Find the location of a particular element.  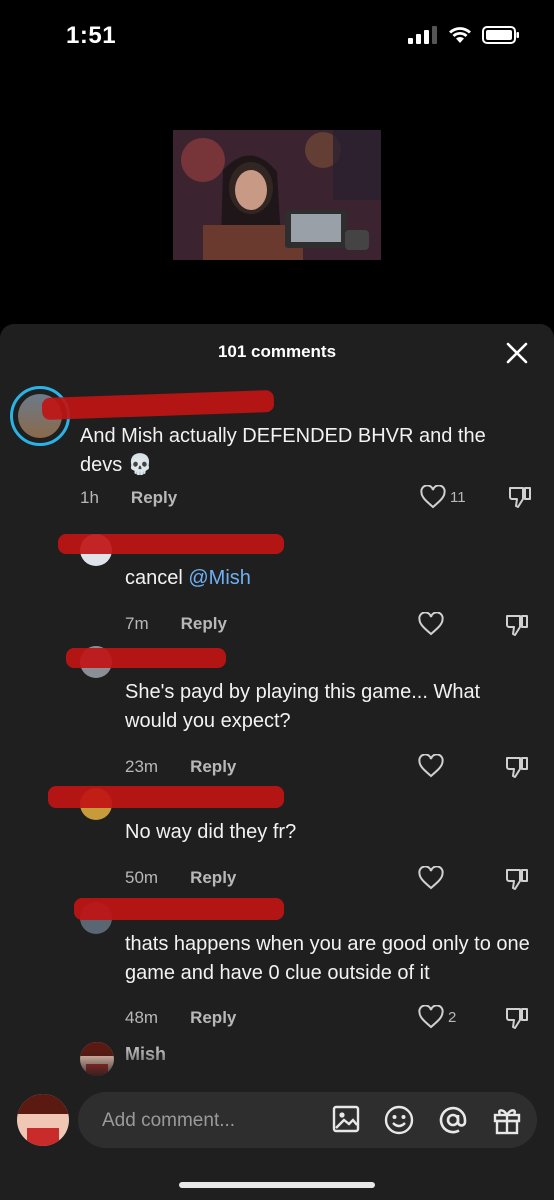

like-count: 2 is located at coordinates (452, 1017).